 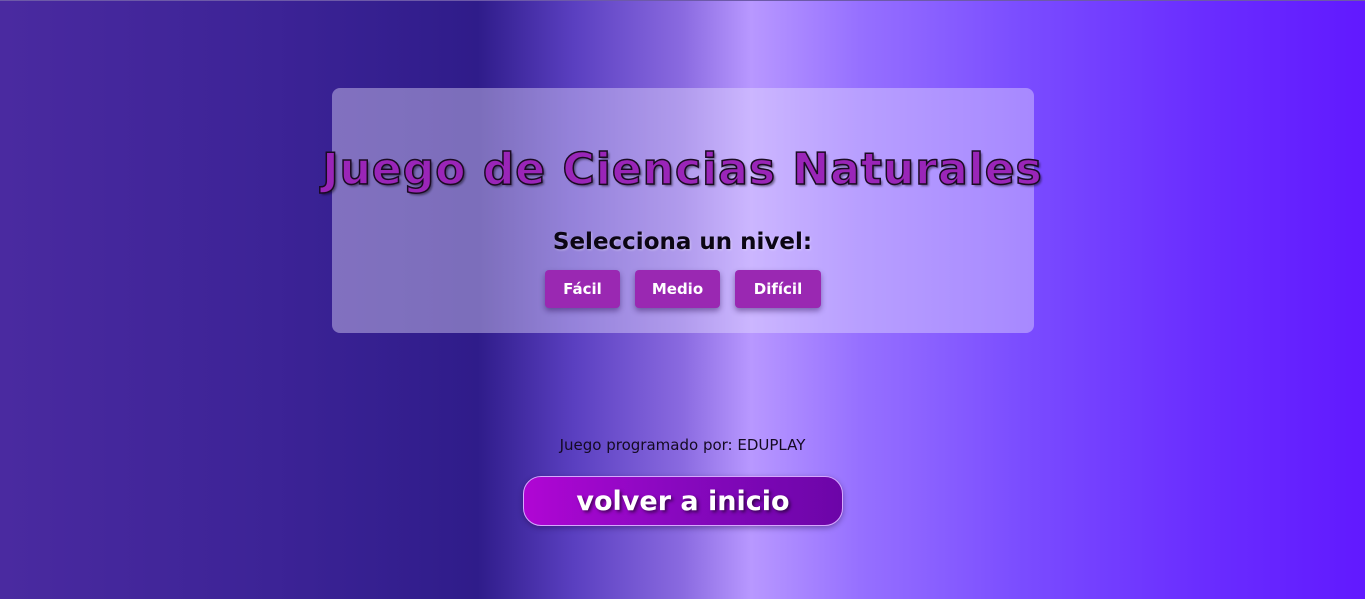 What do you see at coordinates (778, 289) in the screenshot?
I see `level-hard-button: Difícil` at bounding box center [778, 289].